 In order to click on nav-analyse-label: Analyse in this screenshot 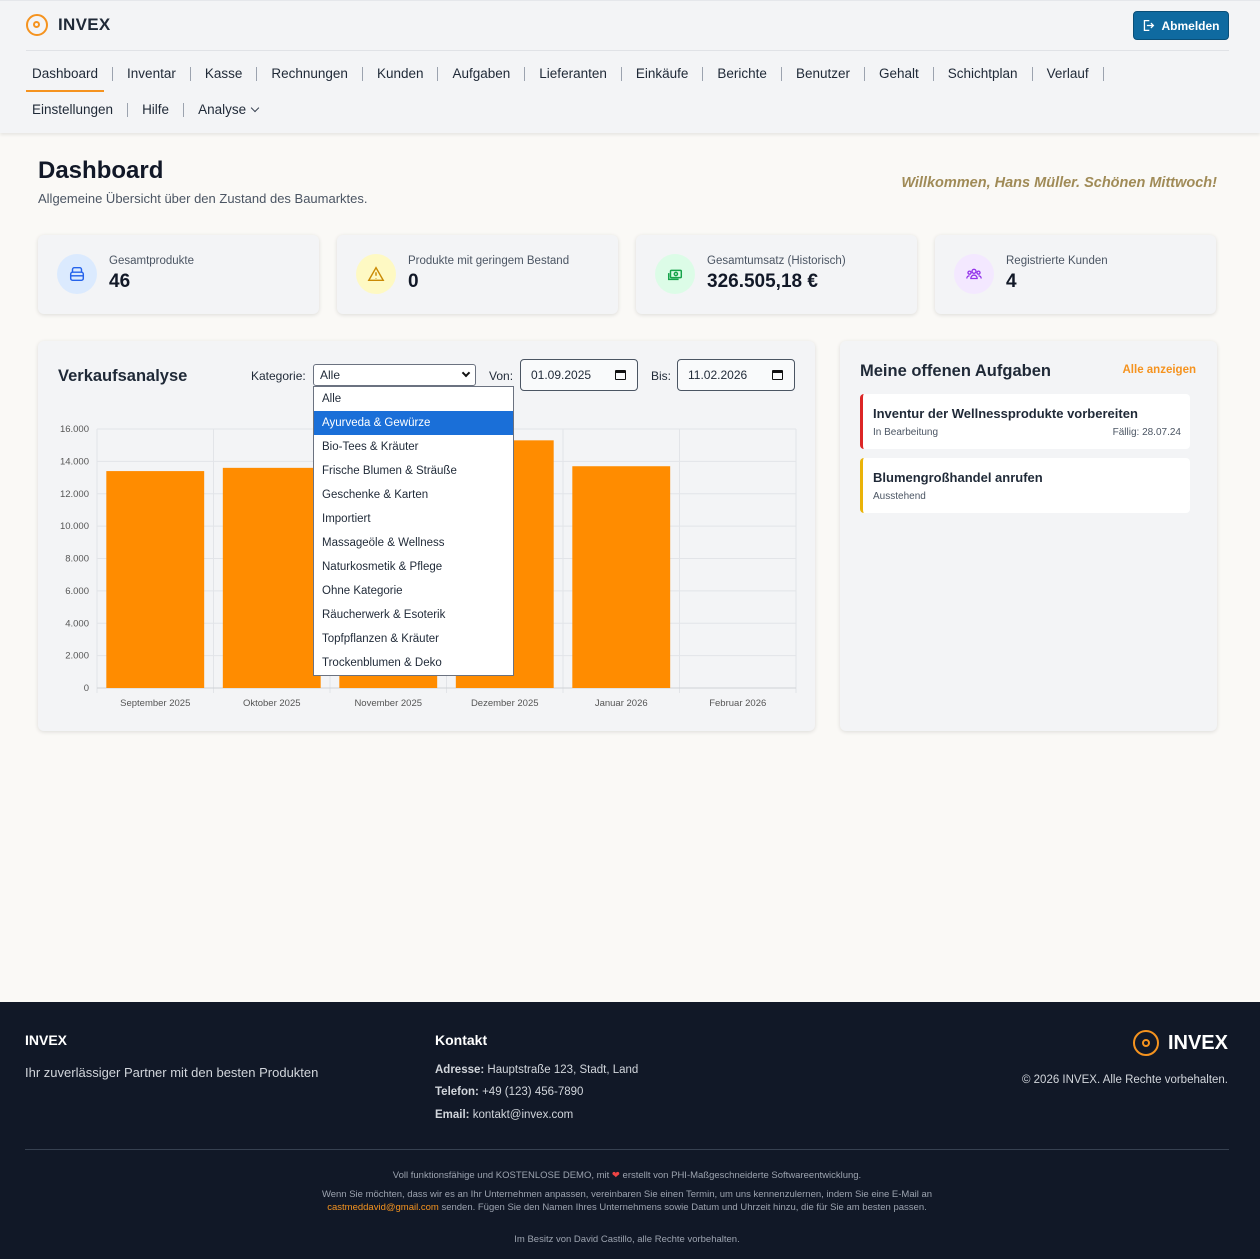, I will do `click(228, 110)`.